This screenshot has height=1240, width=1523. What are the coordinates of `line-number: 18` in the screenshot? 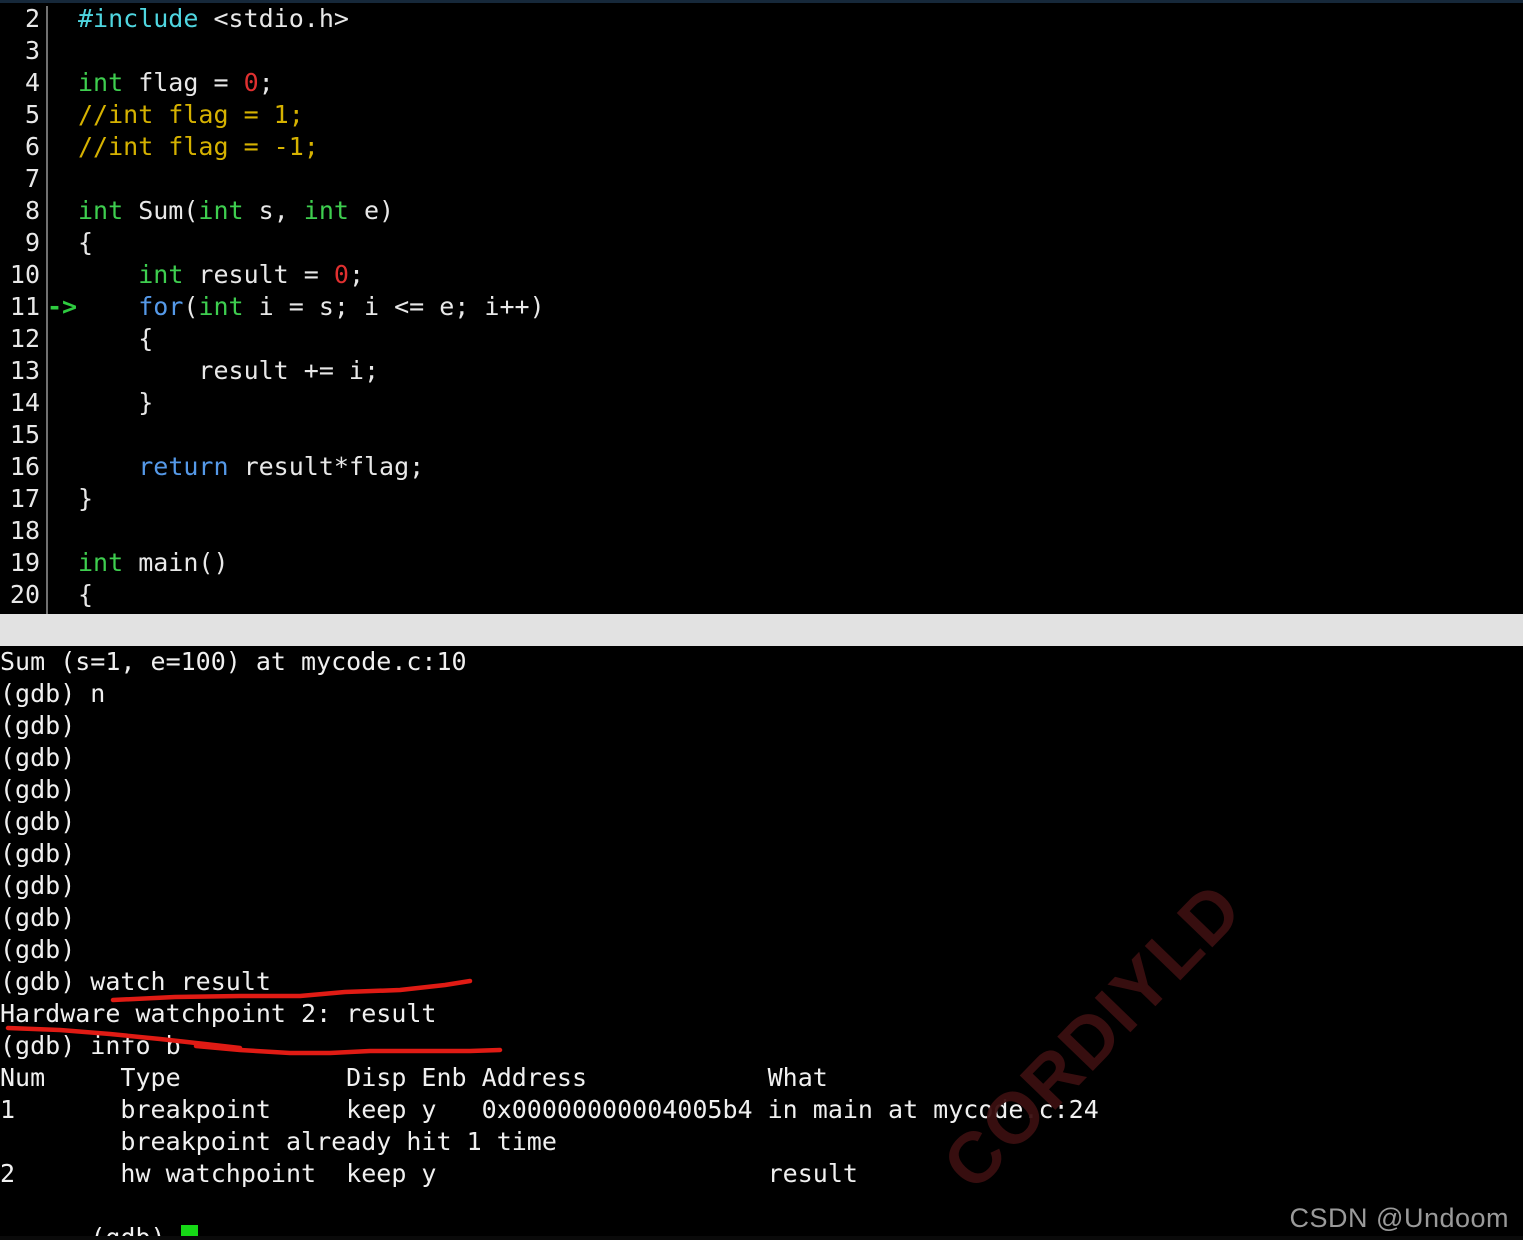 It's located at (24, 530).